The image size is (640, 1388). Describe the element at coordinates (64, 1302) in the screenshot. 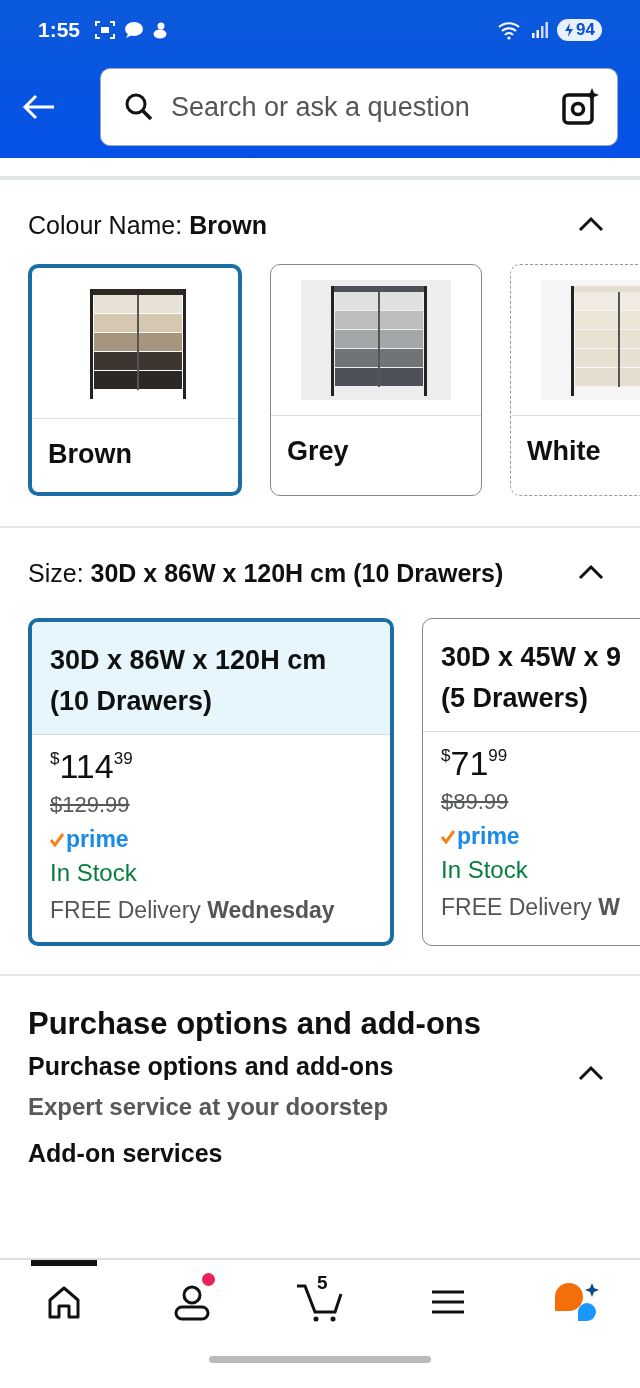

I see `home-icon` at that location.